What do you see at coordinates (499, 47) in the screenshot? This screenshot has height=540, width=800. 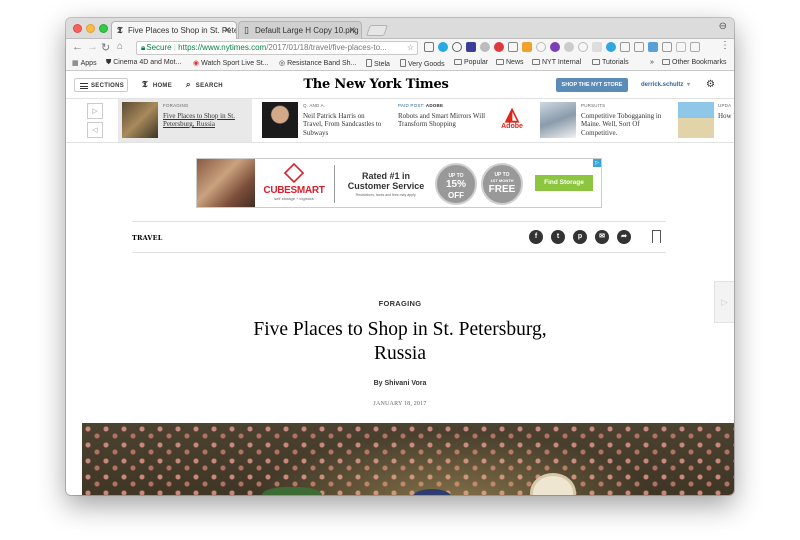 I see `pinterest-extension-icon` at bounding box center [499, 47].